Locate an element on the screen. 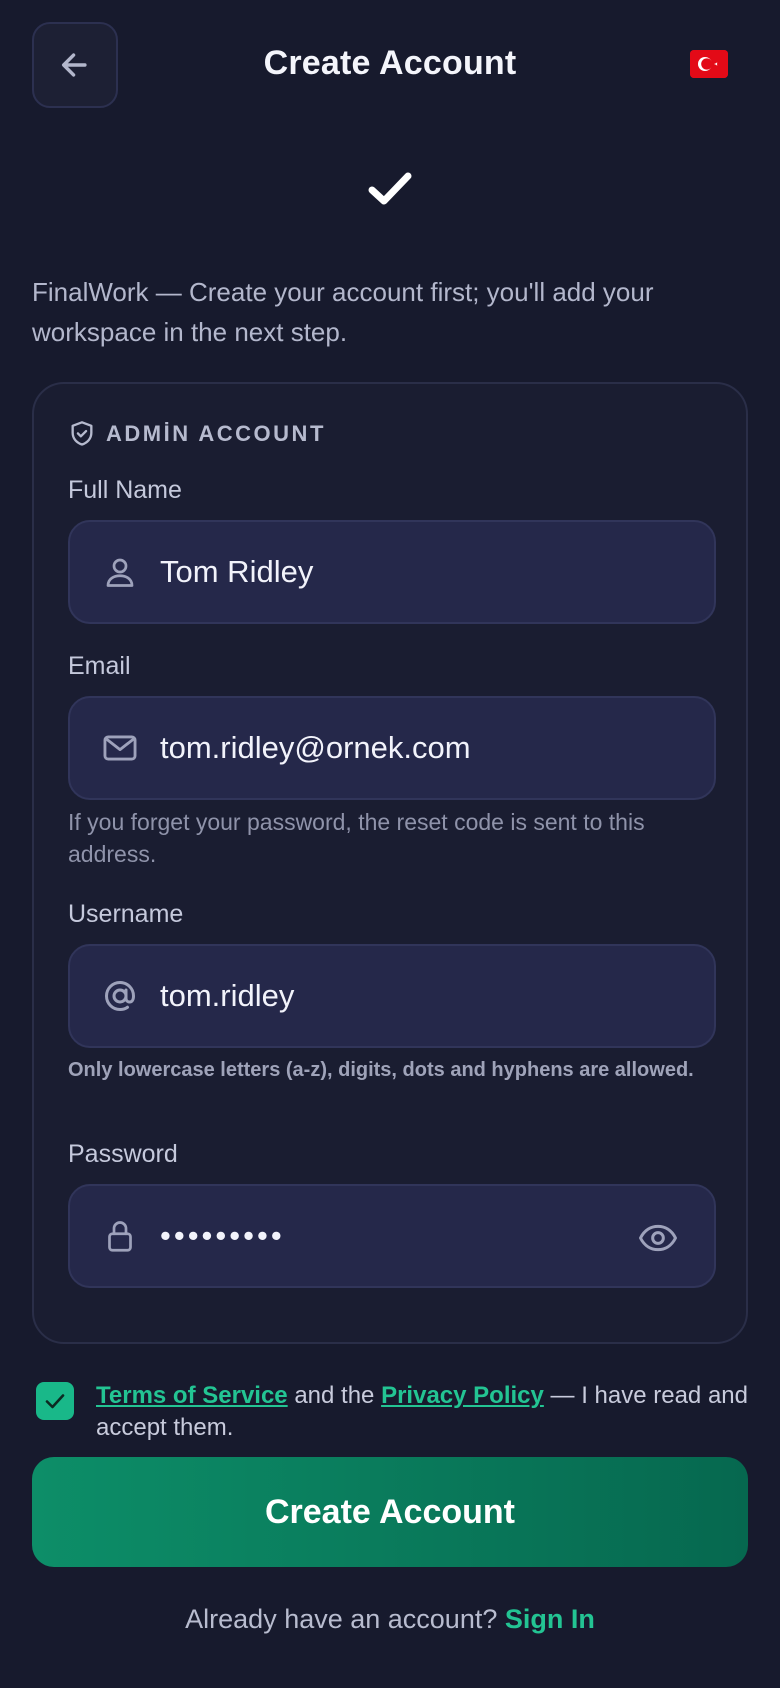 The image size is (780, 1688). terms-checkbox is located at coordinates (55, 1401).